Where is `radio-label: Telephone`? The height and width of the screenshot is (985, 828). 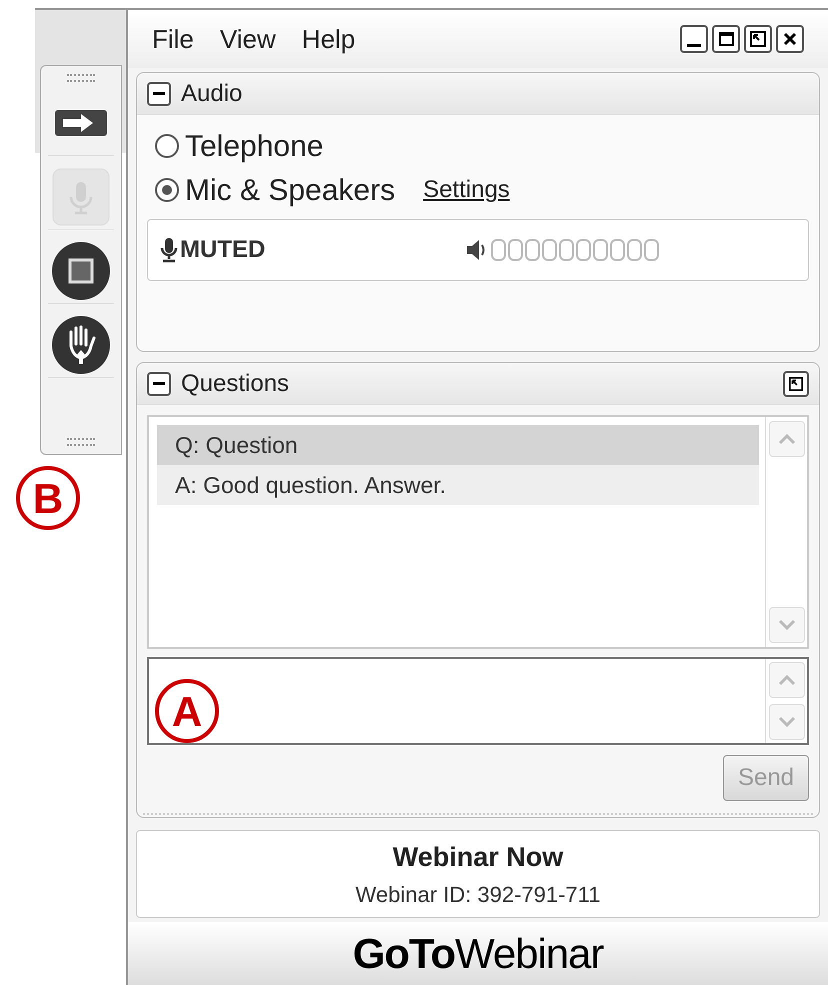 radio-label: Telephone is located at coordinates (254, 146).